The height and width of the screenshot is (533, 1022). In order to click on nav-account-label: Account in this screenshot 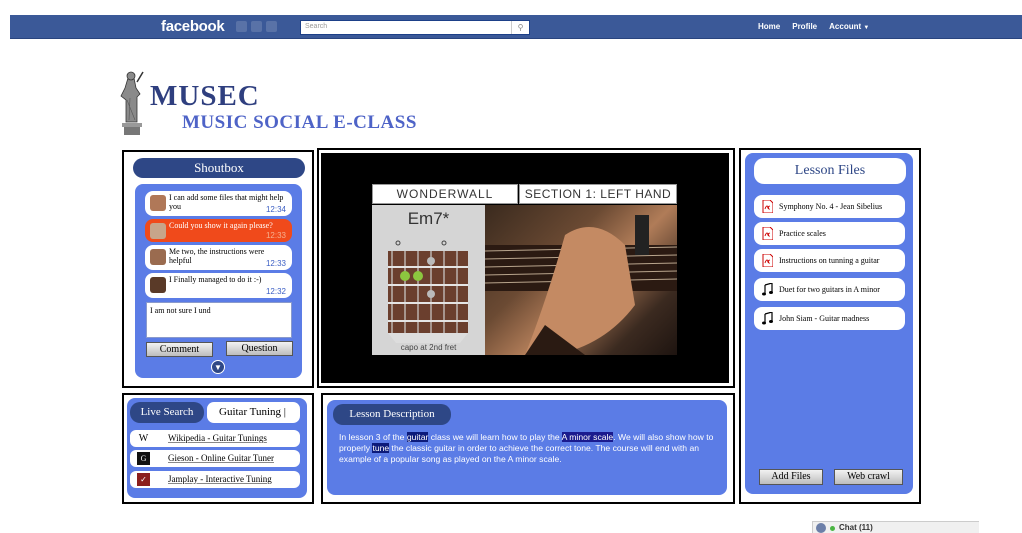, I will do `click(845, 26)`.